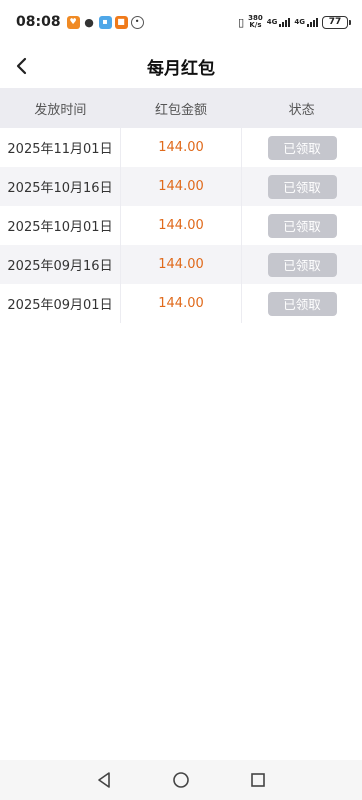 Image resolution: width=362 pixels, height=800 pixels. Describe the element at coordinates (241, 22) in the screenshot. I see `vibrate-icon: ▯` at that location.